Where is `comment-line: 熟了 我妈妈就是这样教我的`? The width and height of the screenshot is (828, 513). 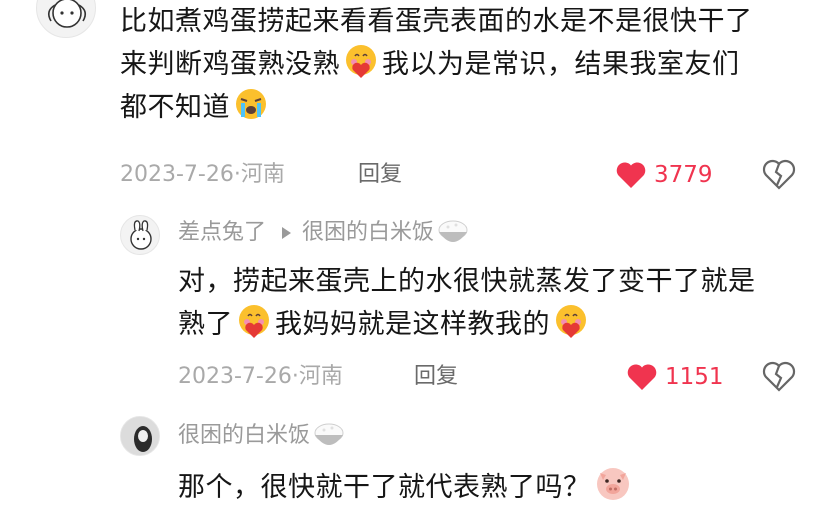 comment-line: 熟了 我妈妈就是这样教我的 is located at coordinates (498, 323).